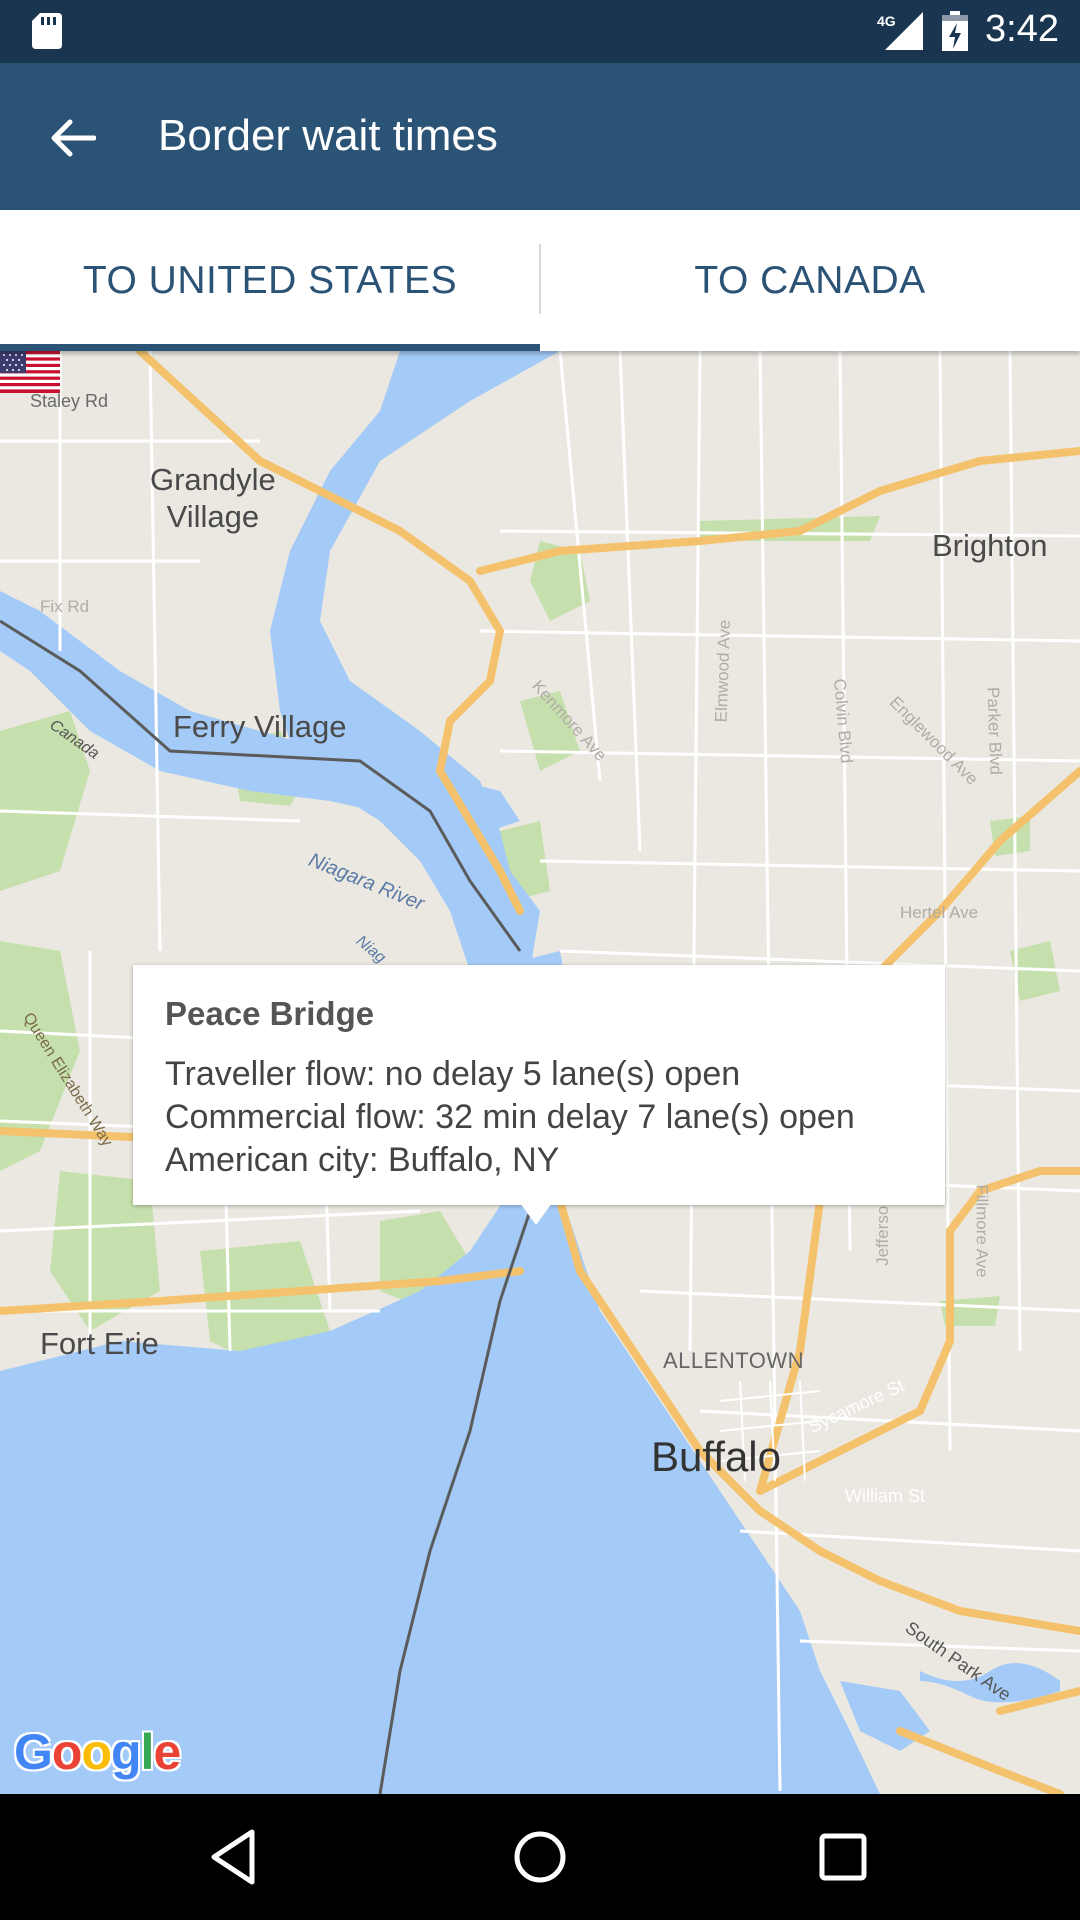 This screenshot has height=1920, width=1080. Describe the element at coordinates (540, 31) in the screenshot. I see `status-bar: 4G 3:42` at that location.